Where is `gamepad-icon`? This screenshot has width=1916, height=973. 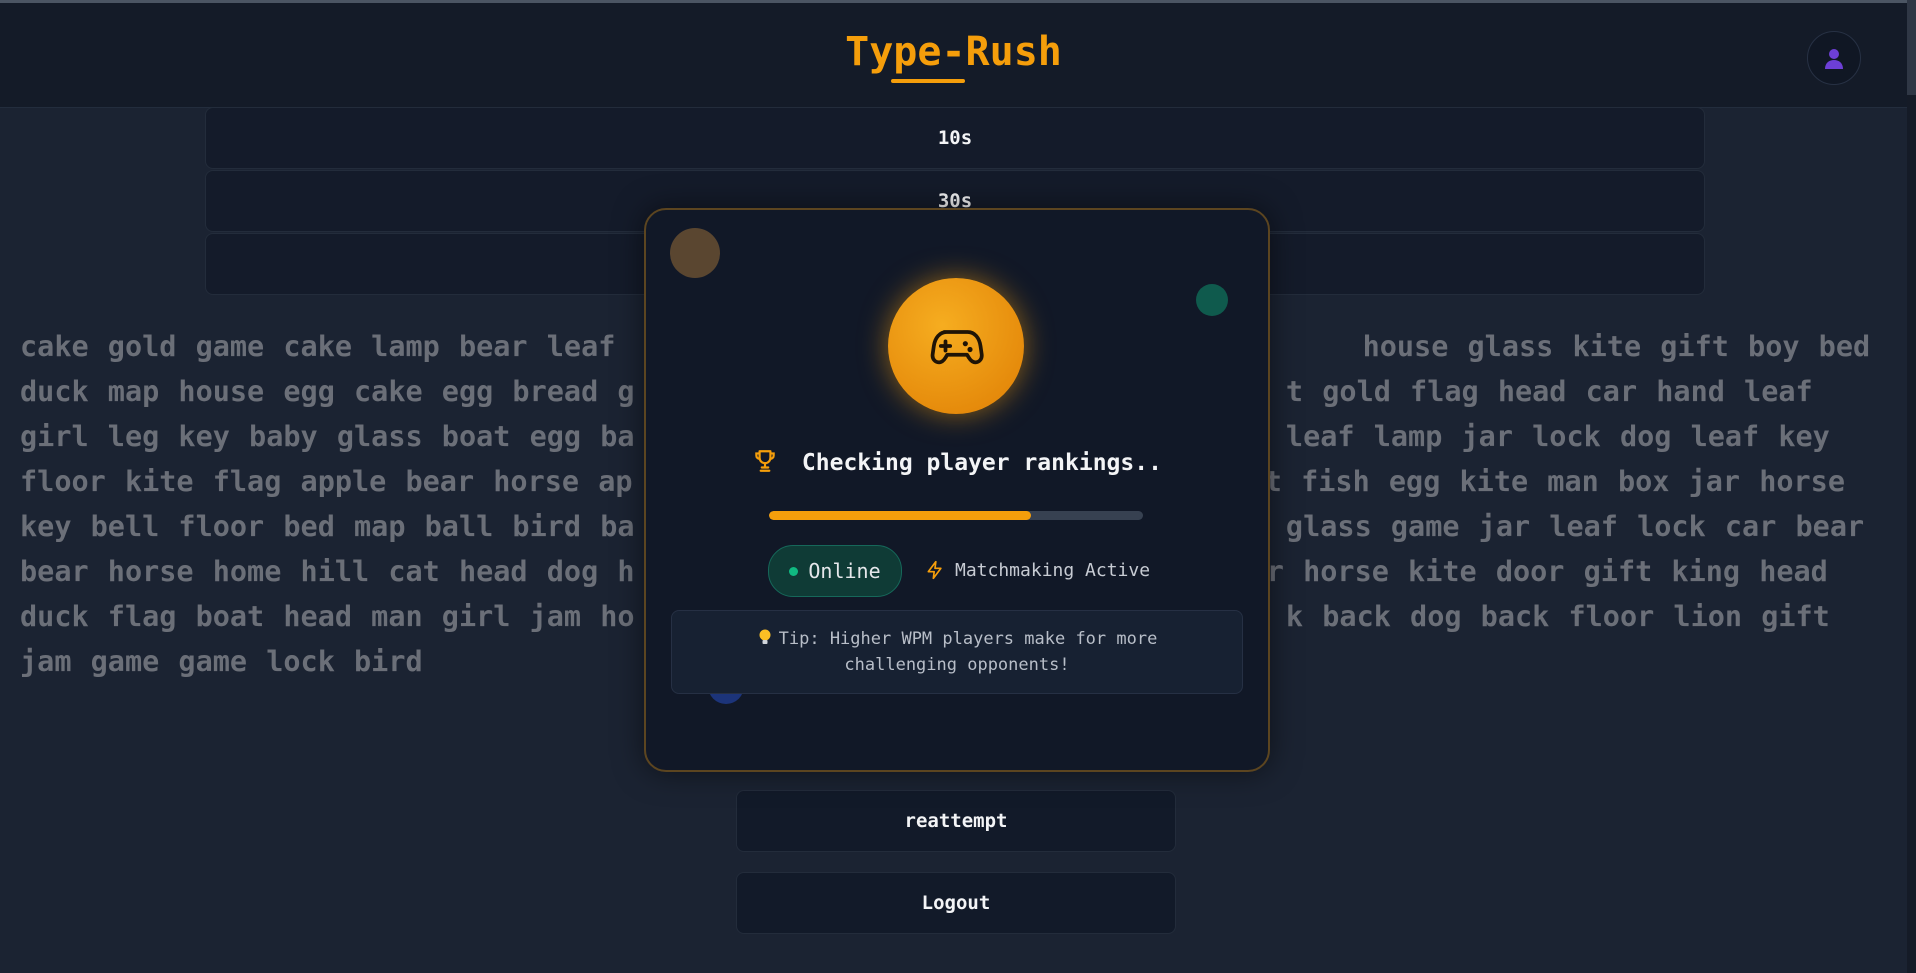
gamepad-icon is located at coordinates (957, 347).